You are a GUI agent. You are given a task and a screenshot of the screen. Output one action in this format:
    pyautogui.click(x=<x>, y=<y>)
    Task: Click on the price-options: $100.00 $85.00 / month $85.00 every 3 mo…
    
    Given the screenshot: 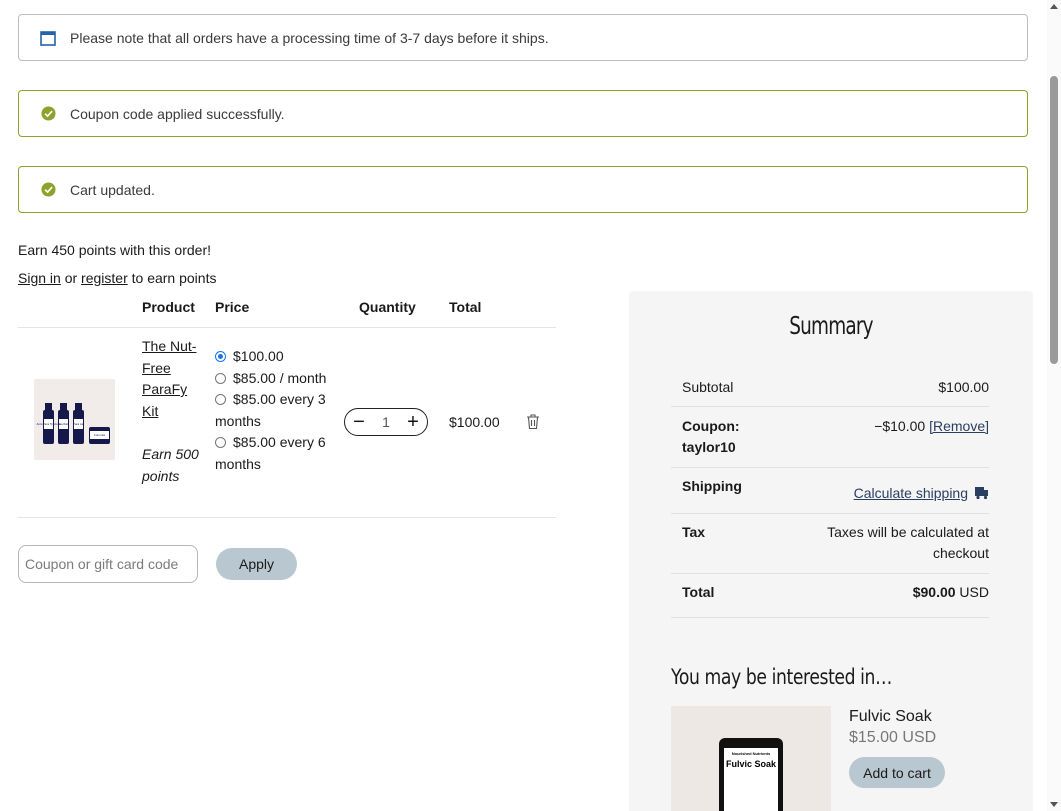 What is the action you would take?
    pyautogui.click(x=272, y=410)
    